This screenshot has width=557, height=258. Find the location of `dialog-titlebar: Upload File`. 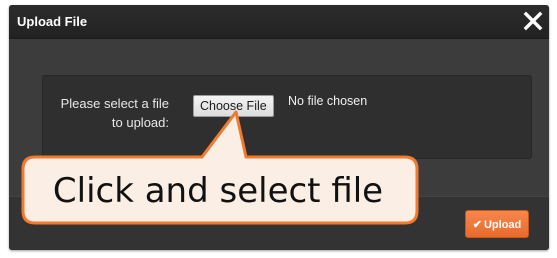

dialog-titlebar: Upload File is located at coordinates (279, 22).